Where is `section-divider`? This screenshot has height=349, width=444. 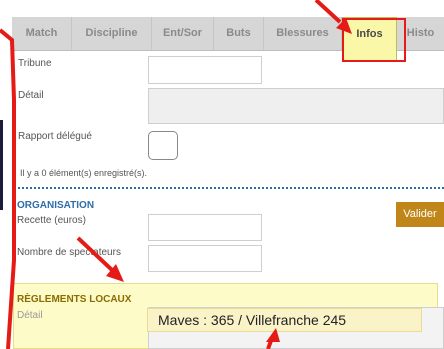 section-divider is located at coordinates (229, 188).